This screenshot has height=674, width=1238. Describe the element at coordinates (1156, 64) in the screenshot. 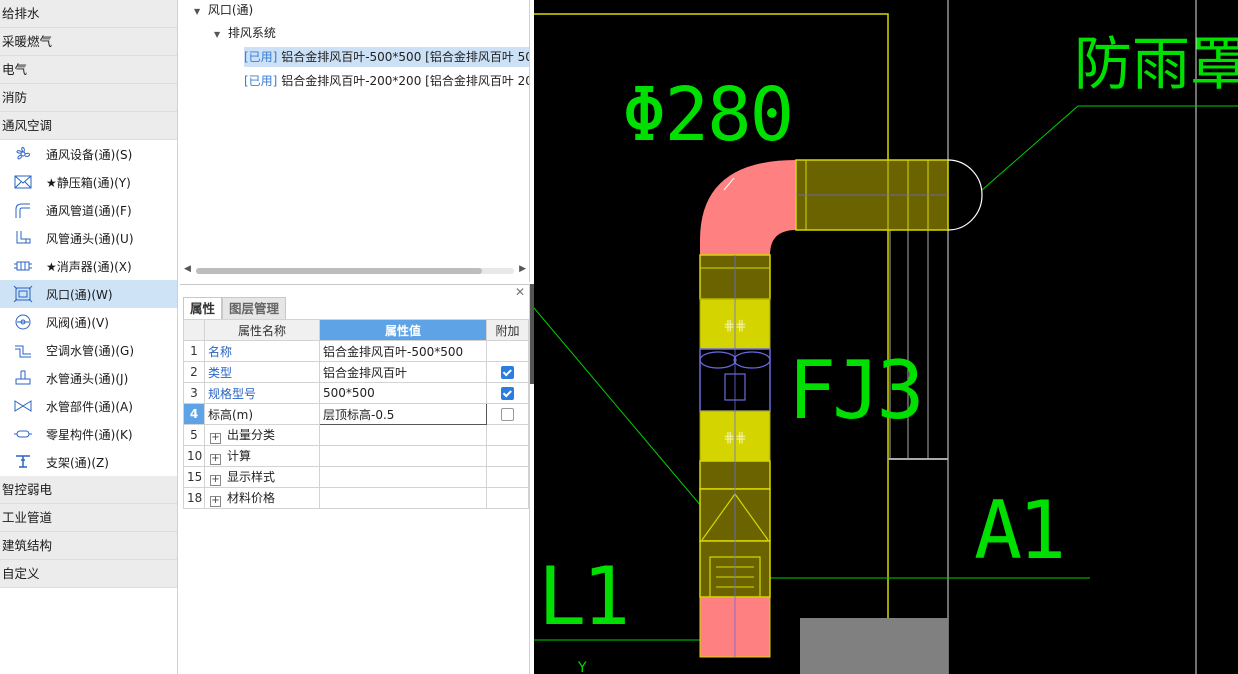

I see `rain-hood-label: 防雨罩` at that location.